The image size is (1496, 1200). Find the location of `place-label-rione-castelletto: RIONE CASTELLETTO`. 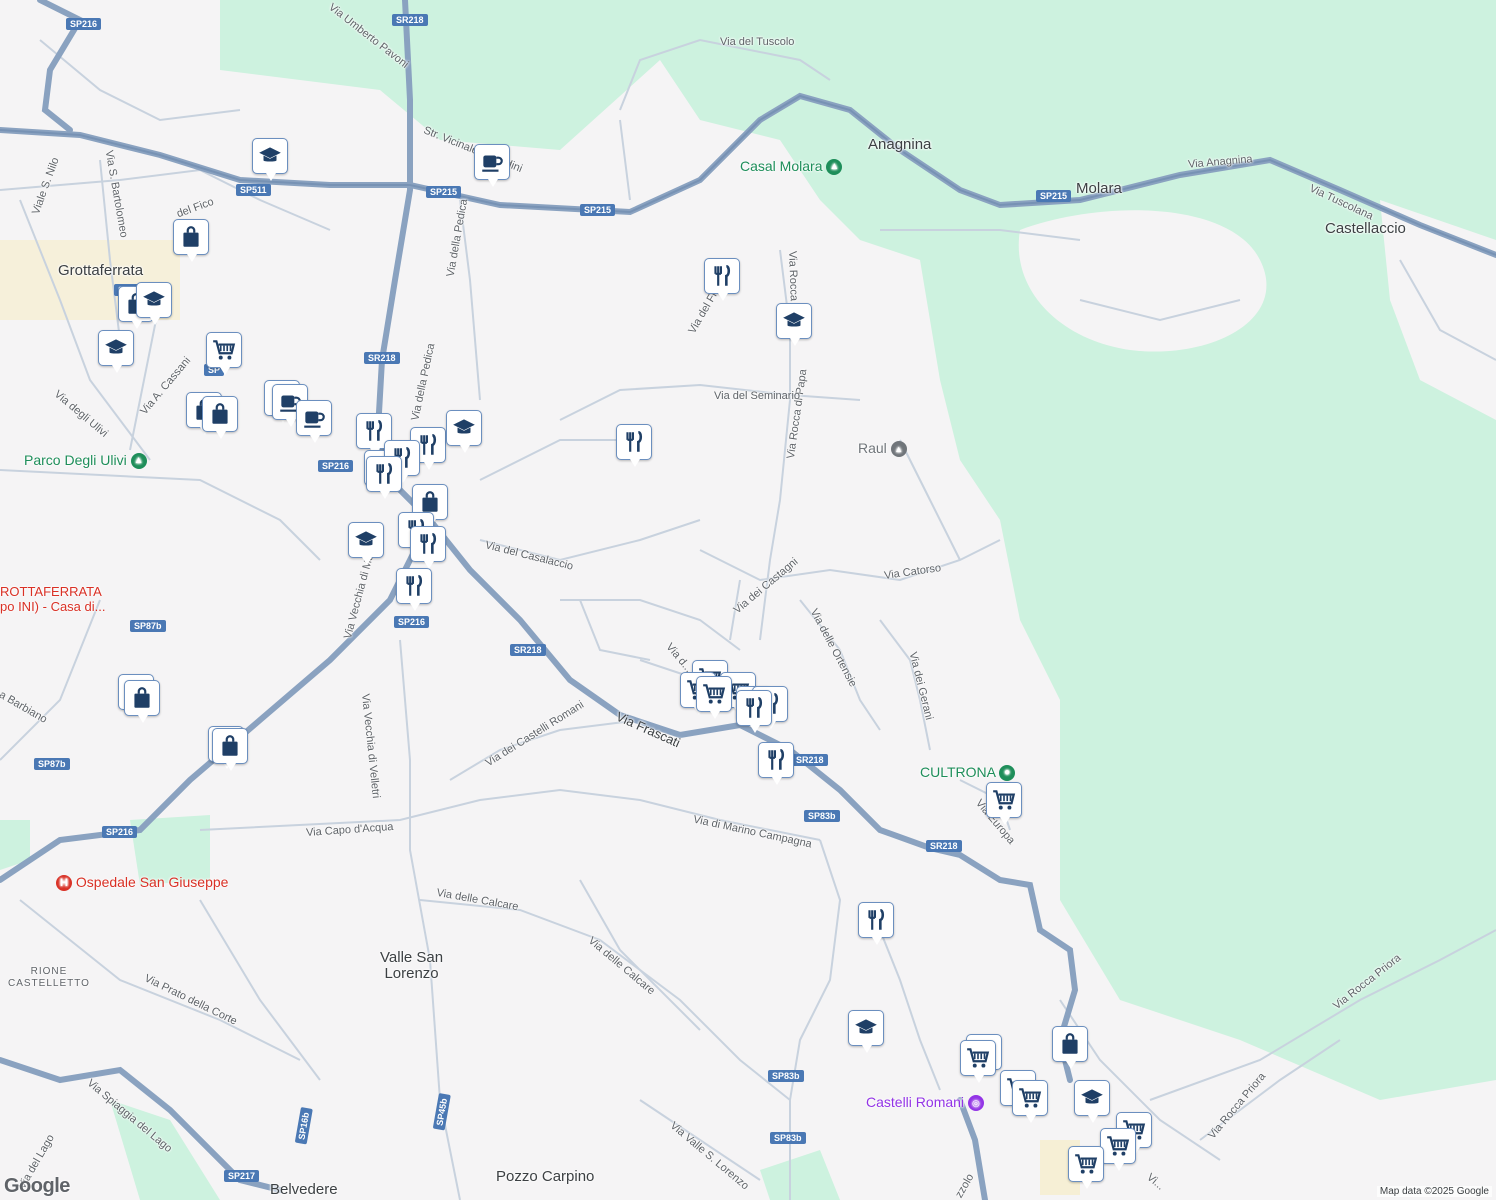

place-label-rione-castelletto: RIONE CASTELLETTO is located at coordinates (49, 977).